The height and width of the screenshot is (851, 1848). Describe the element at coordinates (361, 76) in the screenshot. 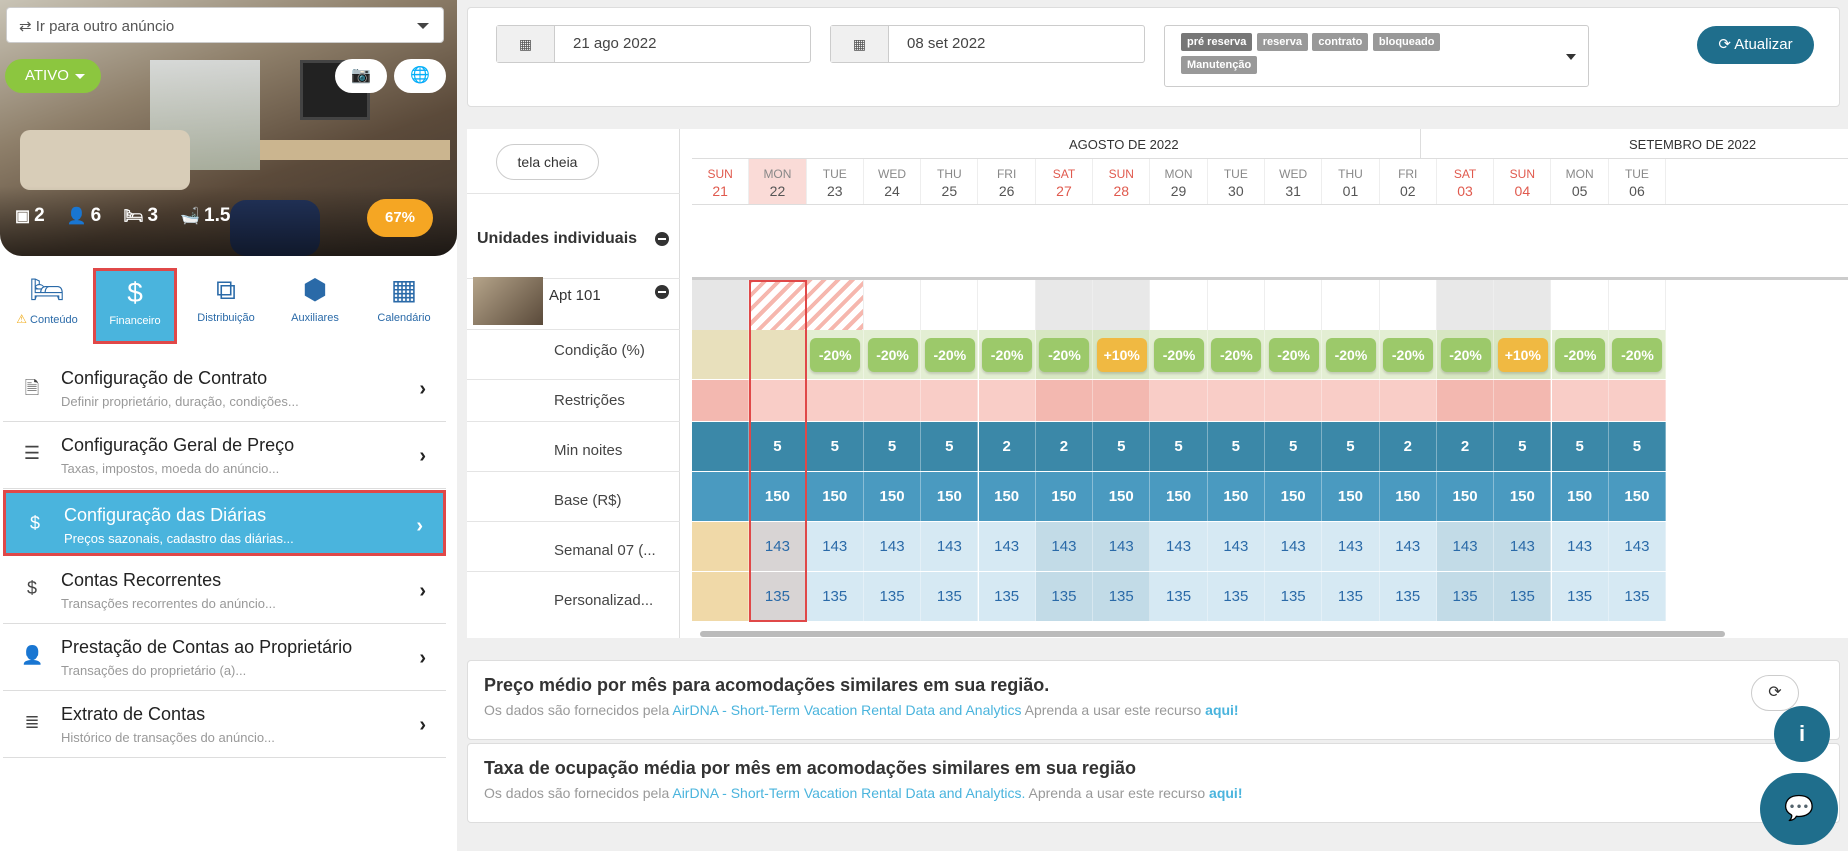

I see `camera-button: 📷` at that location.